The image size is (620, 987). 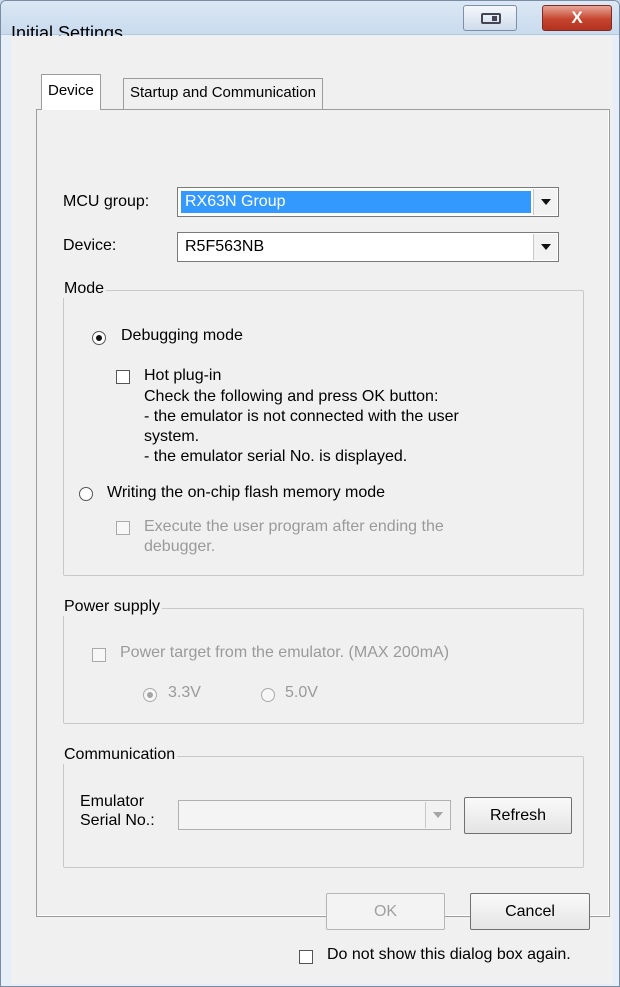 I want to click on execute-after-line: debugger., so click(x=180, y=546).